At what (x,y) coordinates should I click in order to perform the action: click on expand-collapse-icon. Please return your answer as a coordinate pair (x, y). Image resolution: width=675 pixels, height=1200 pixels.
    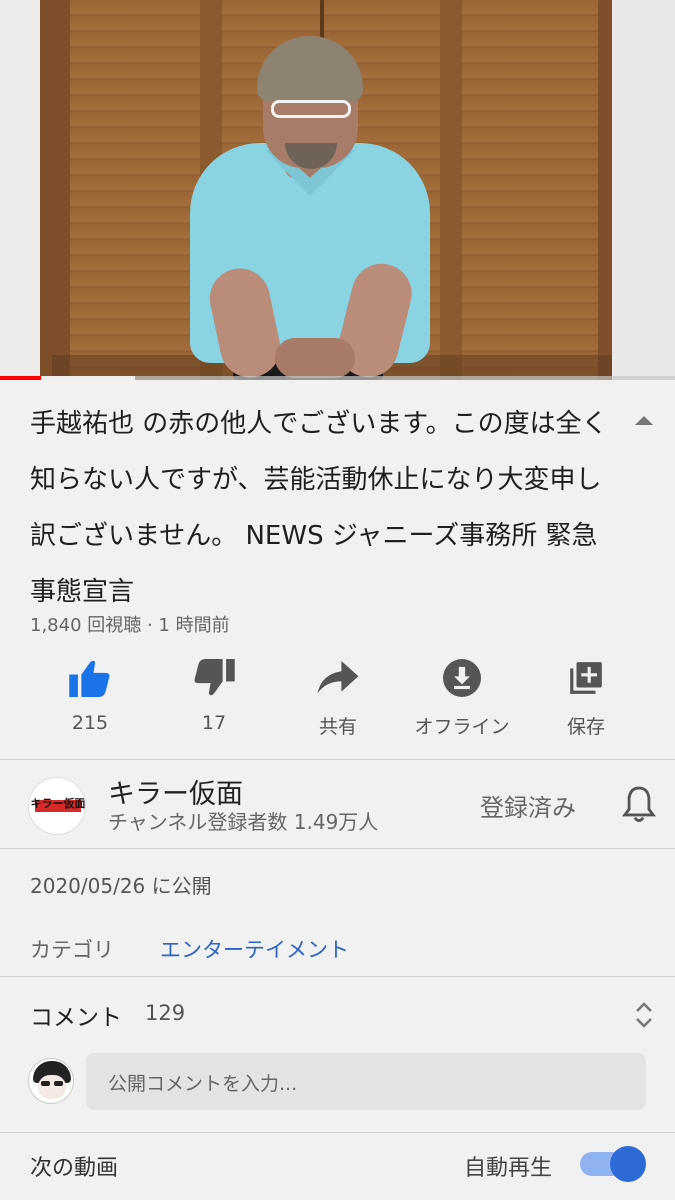
    Looking at the image, I should click on (644, 1015).